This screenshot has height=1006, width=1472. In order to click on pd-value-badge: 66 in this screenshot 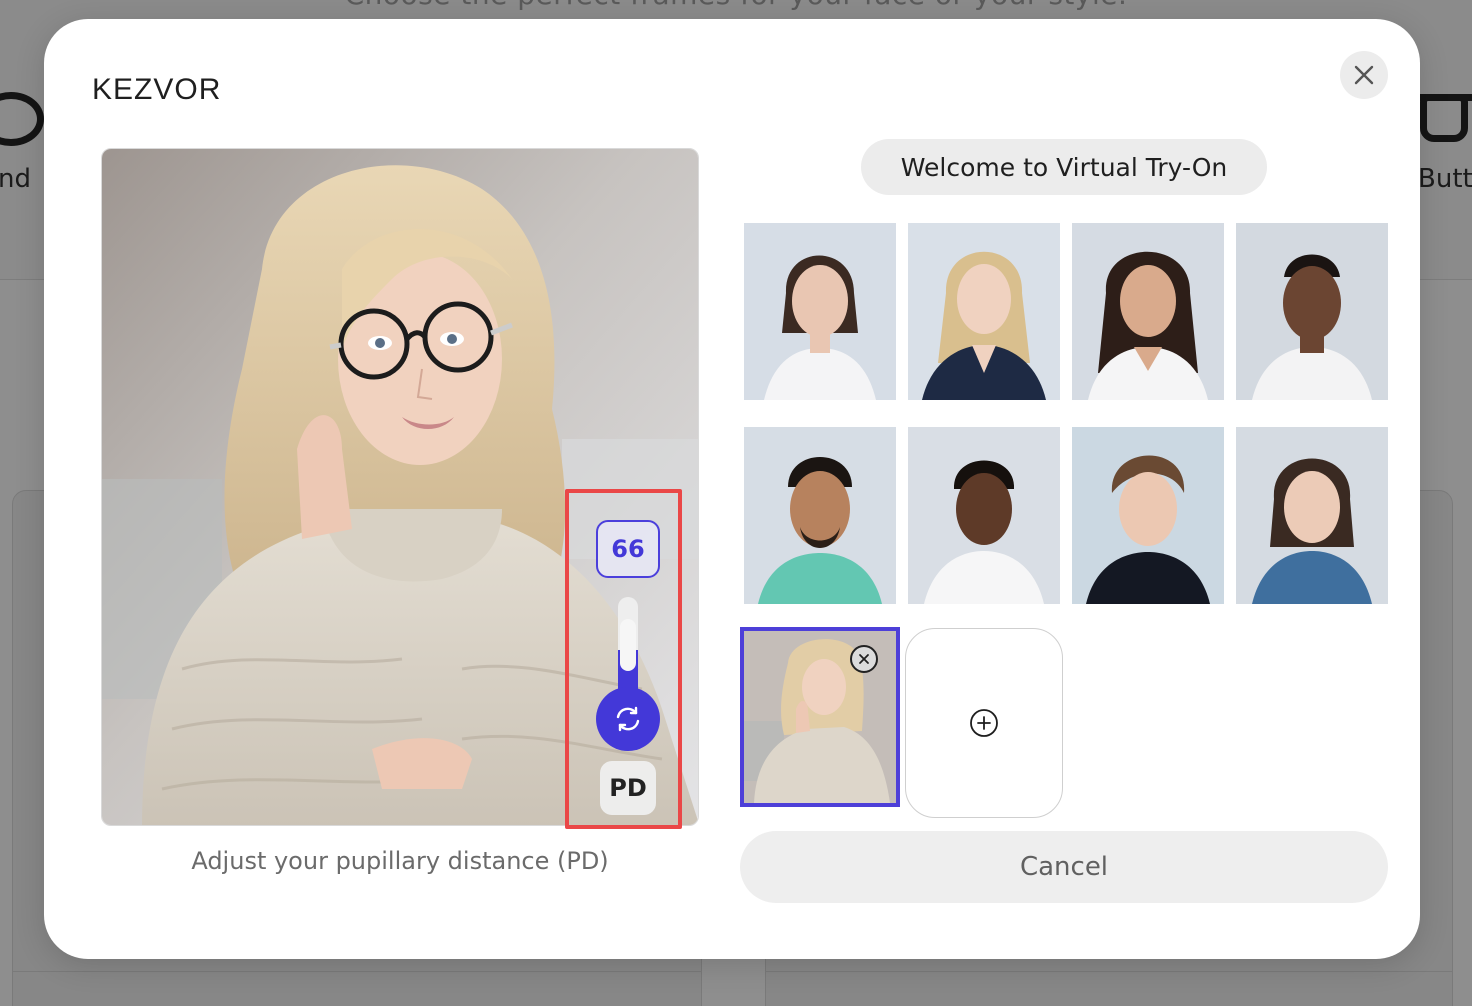, I will do `click(628, 549)`.